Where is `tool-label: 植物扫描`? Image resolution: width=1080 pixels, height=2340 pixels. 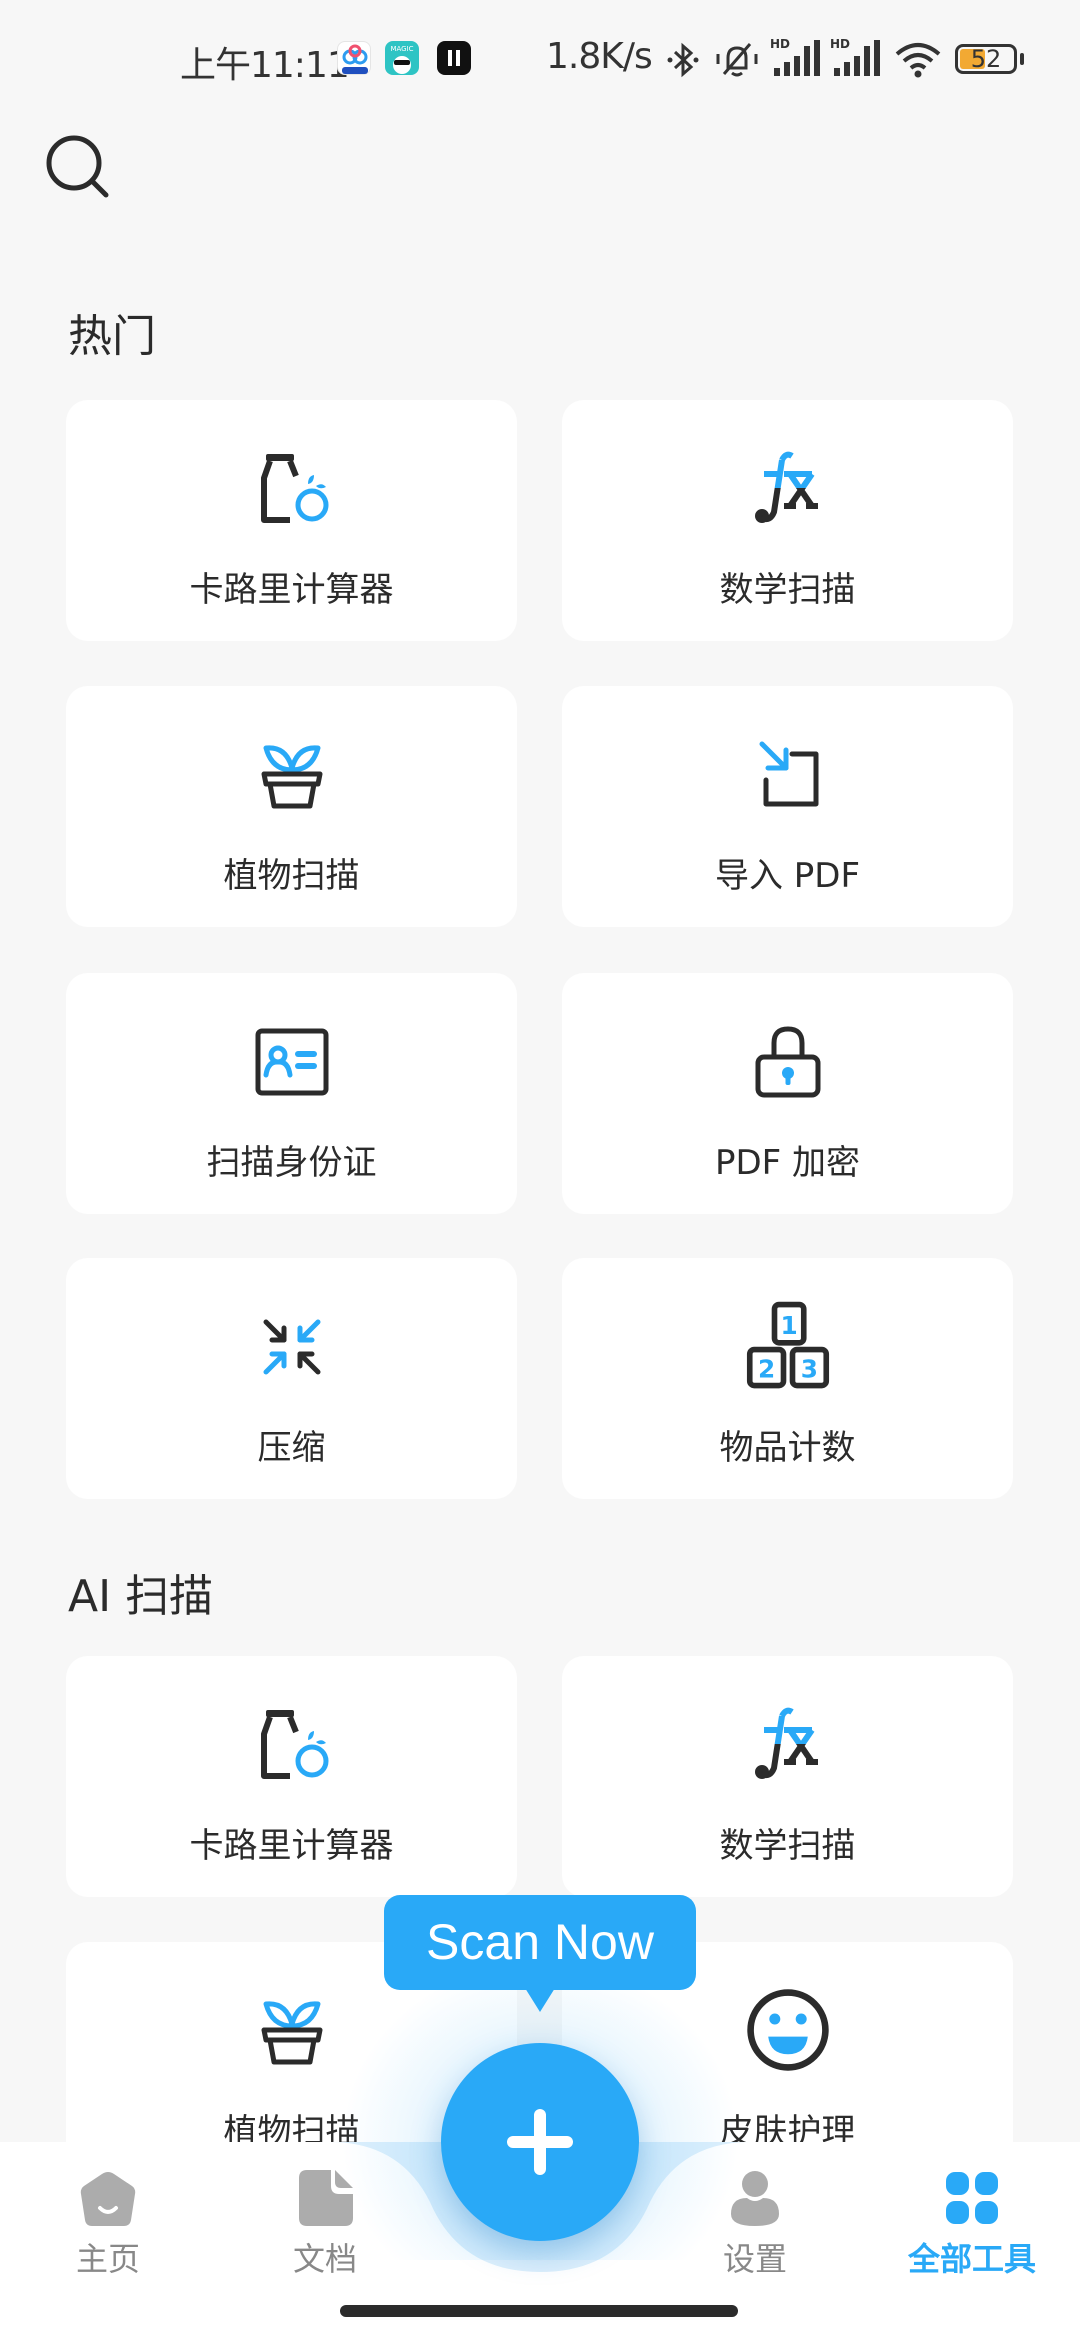
tool-label: 植物扫描 is located at coordinates (291, 876).